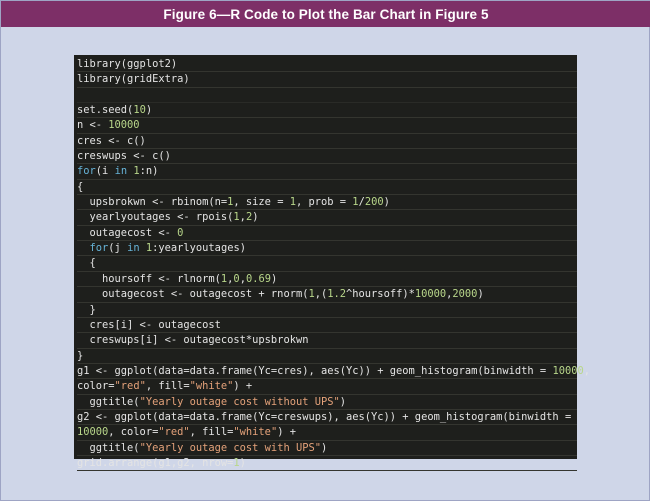 The width and height of the screenshot is (650, 501). Describe the element at coordinates (327, 126) in the screenshot. I see `code-line: n <- 10000` at that location.